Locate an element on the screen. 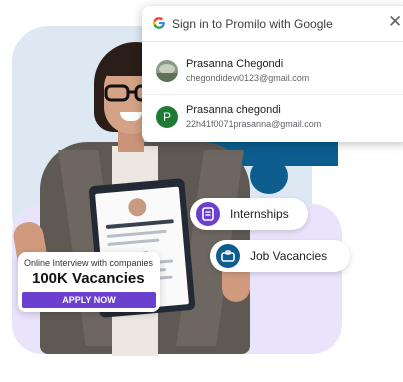 This screenshot has height=382, width=403. avatar is located at coordinates (167, 71).